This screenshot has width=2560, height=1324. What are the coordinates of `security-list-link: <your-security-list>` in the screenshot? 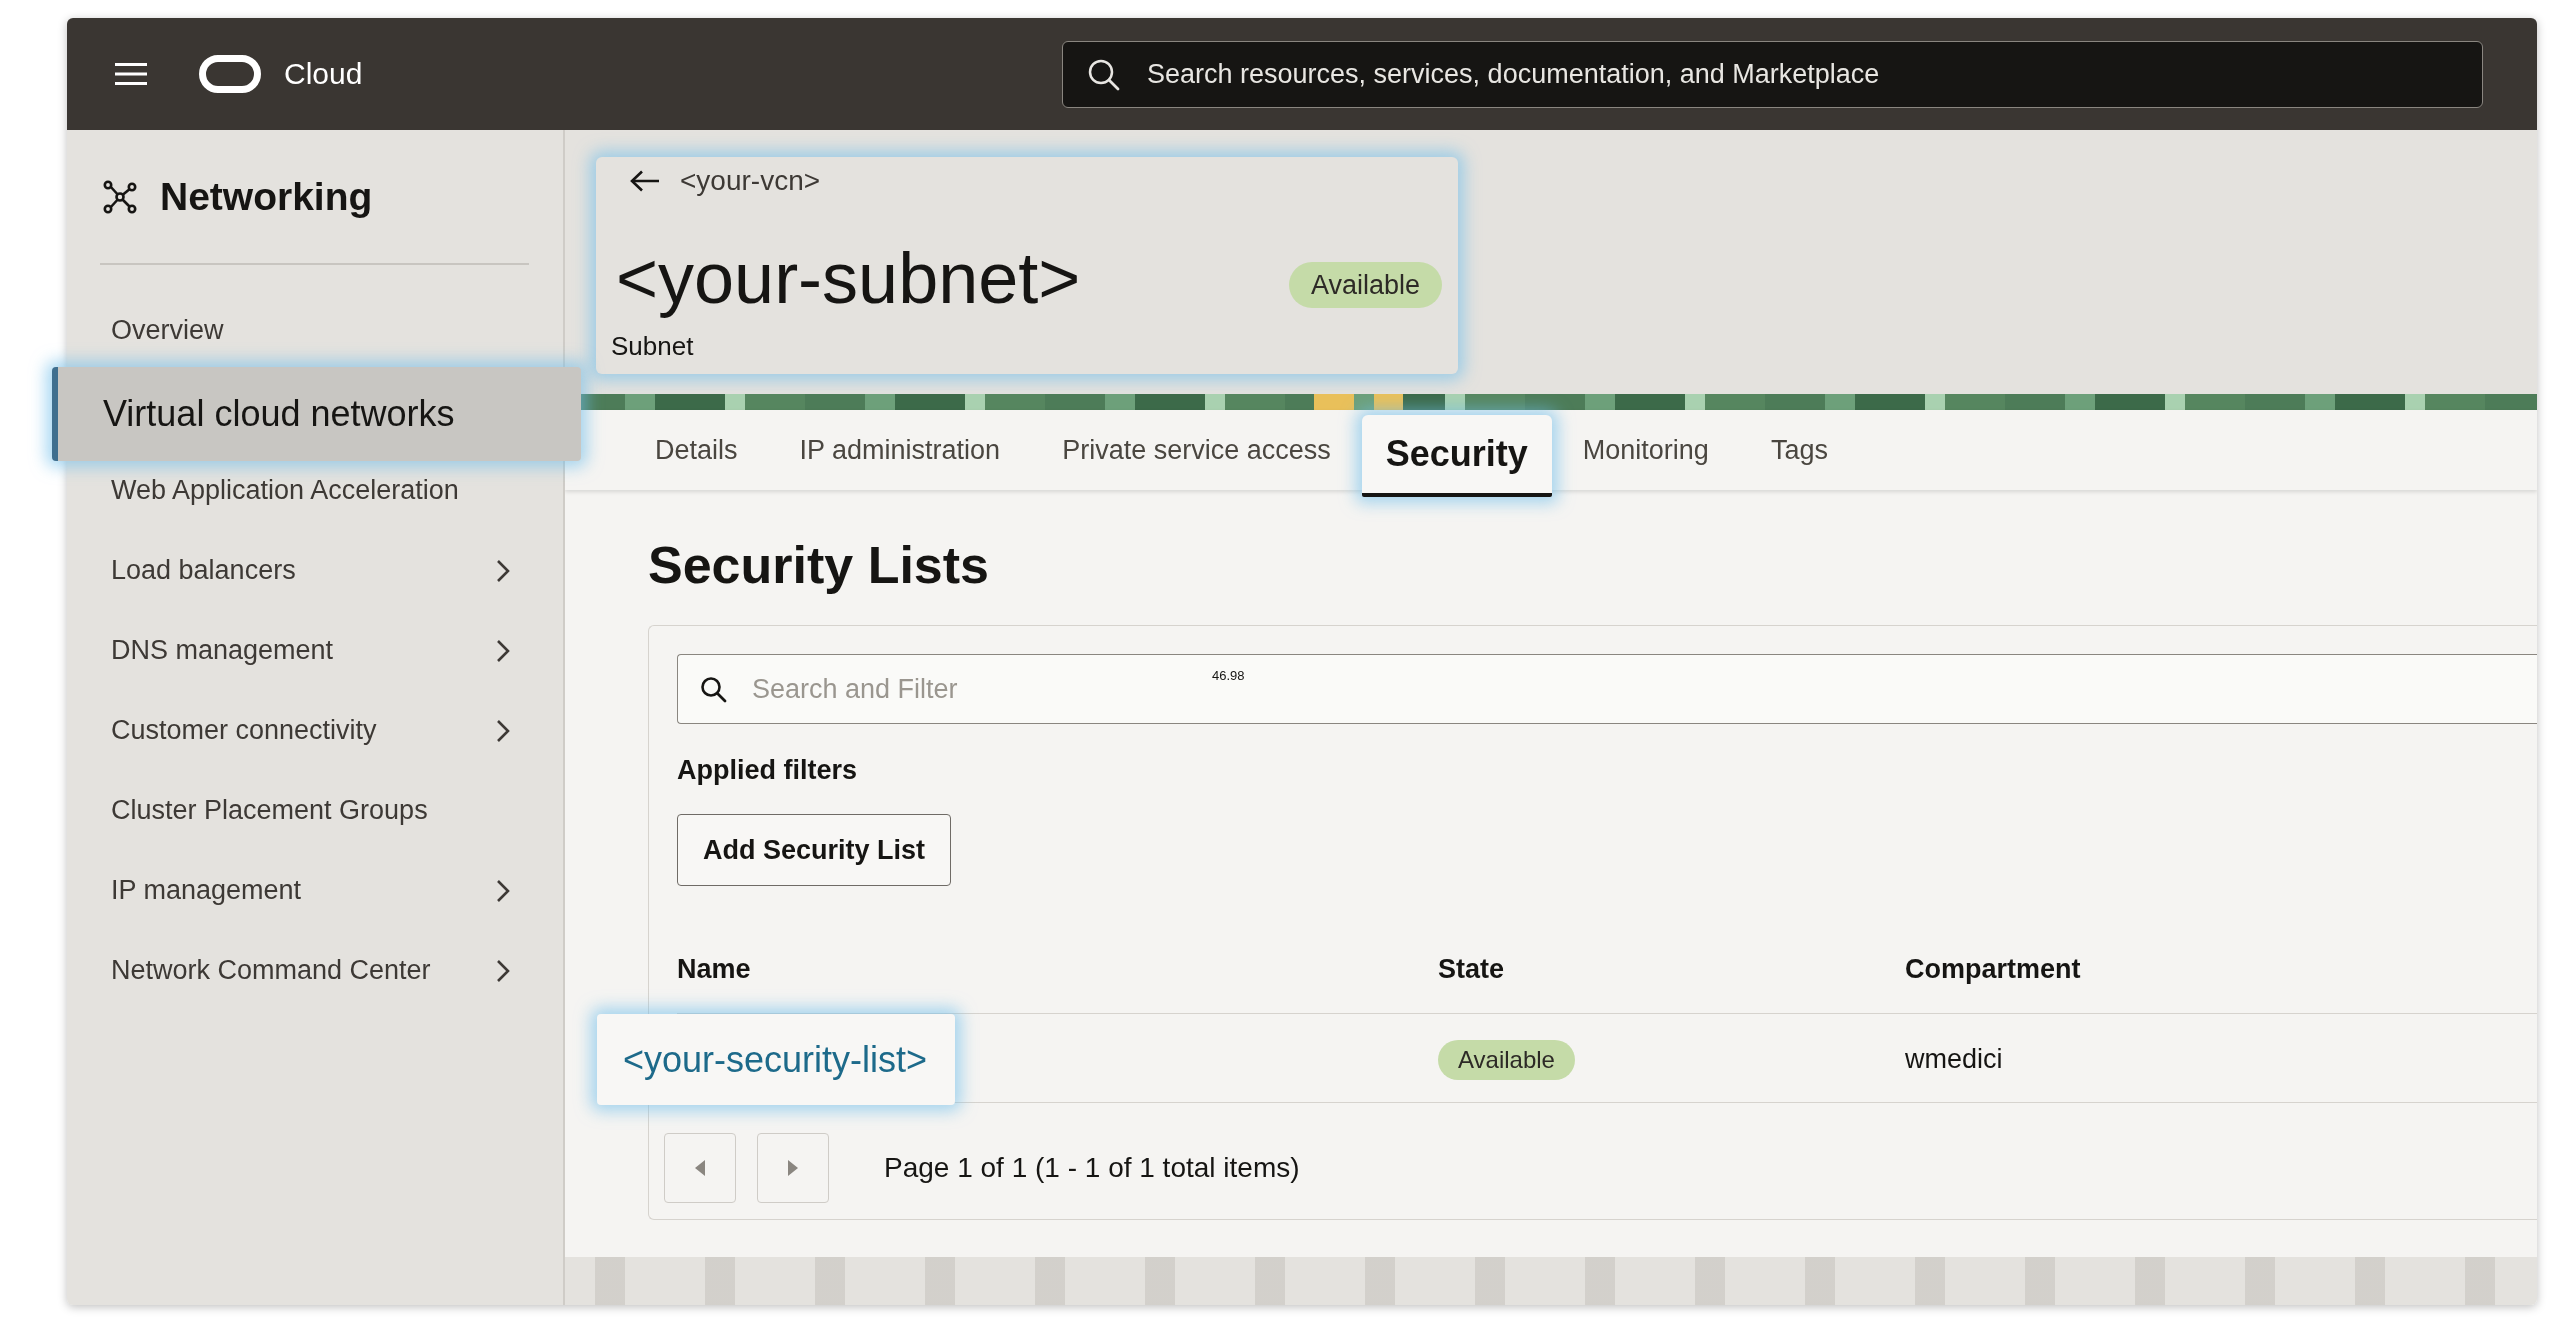 It's located at (776, 1059).